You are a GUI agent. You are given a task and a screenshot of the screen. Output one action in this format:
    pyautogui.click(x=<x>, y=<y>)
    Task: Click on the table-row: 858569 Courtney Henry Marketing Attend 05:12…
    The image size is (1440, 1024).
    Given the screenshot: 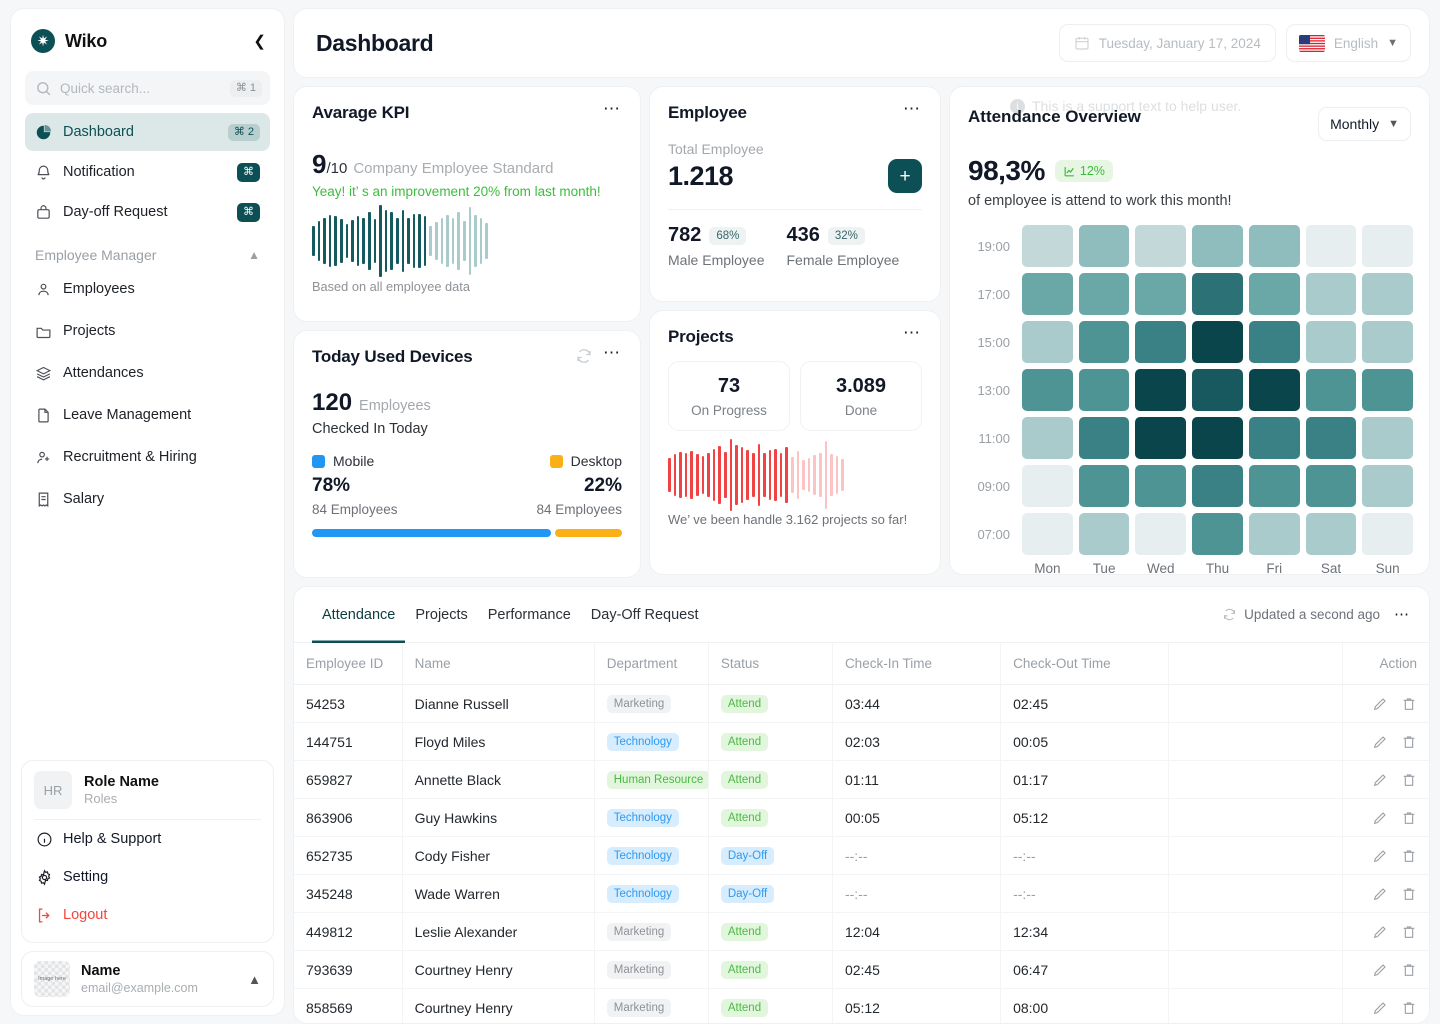 What is the action you would take?
    pyautogui.click(x=861, y=1005)
    